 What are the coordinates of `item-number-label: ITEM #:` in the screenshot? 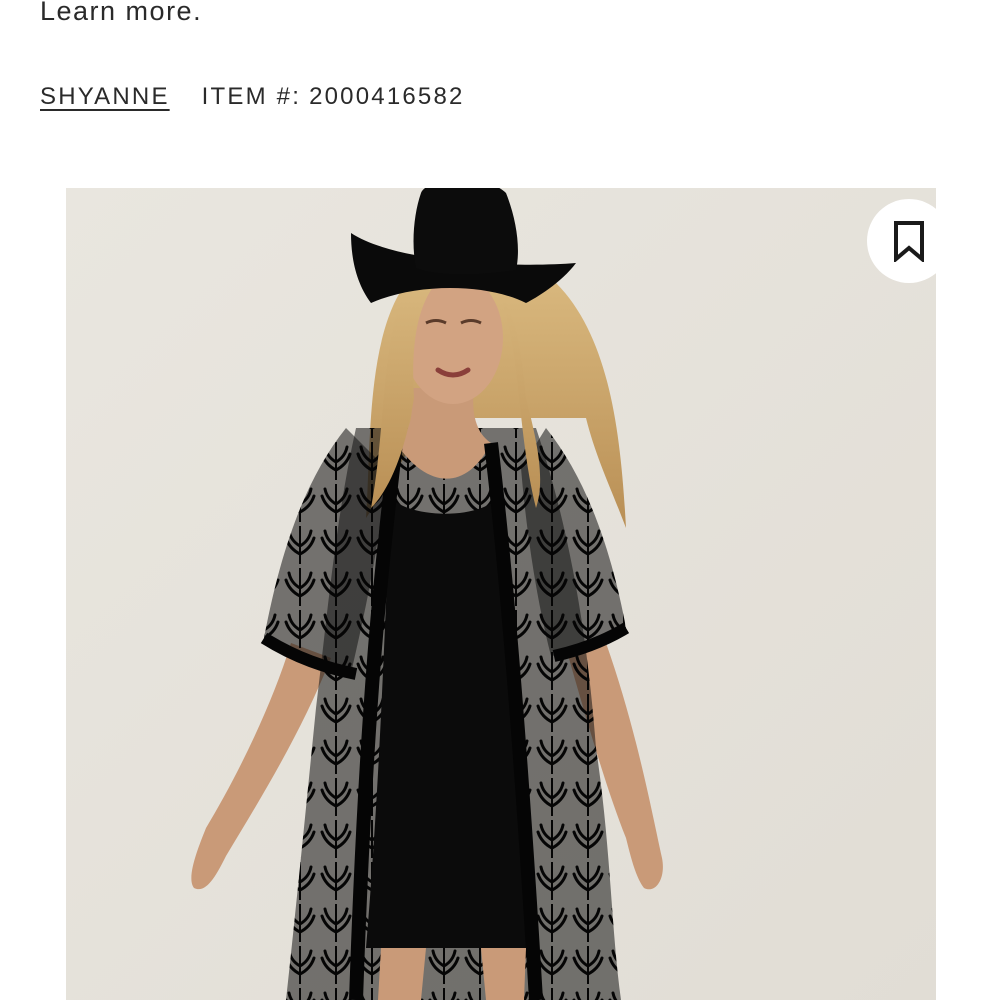 It's located at (251, 96).